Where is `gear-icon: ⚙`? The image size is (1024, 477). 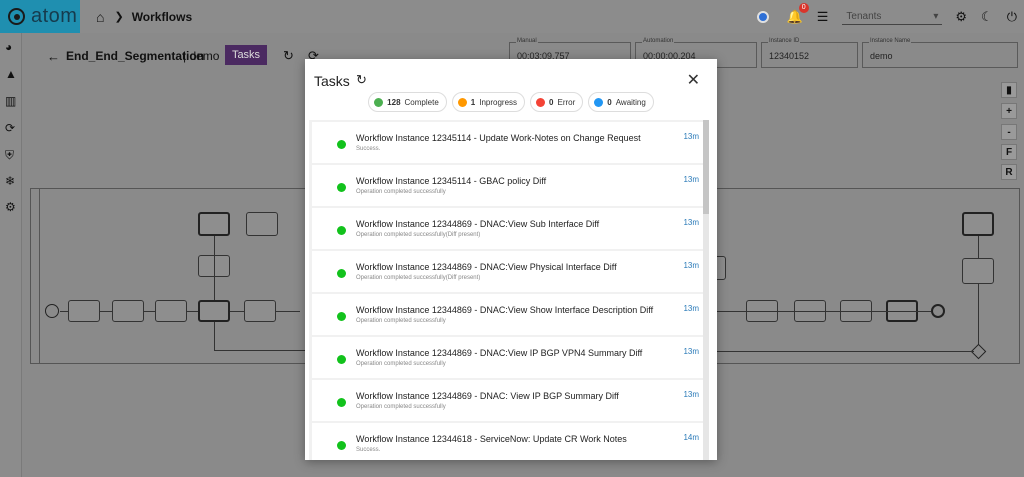 gear-icon: ⚙ is located at coordinates (10, 207).